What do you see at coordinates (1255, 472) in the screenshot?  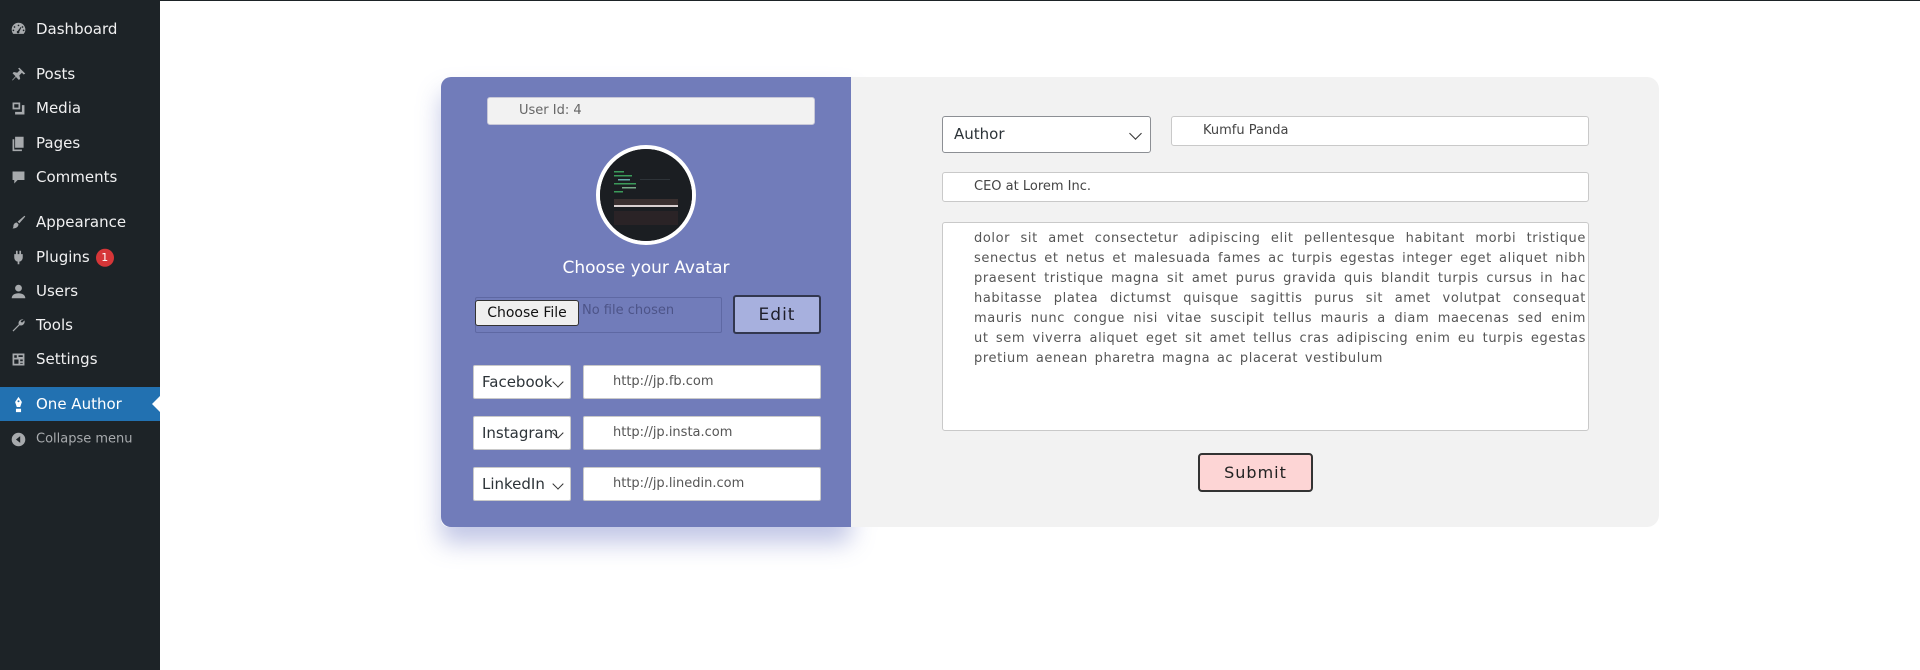 I see `submit-button: Submit` at bounding box center [1255, 472].